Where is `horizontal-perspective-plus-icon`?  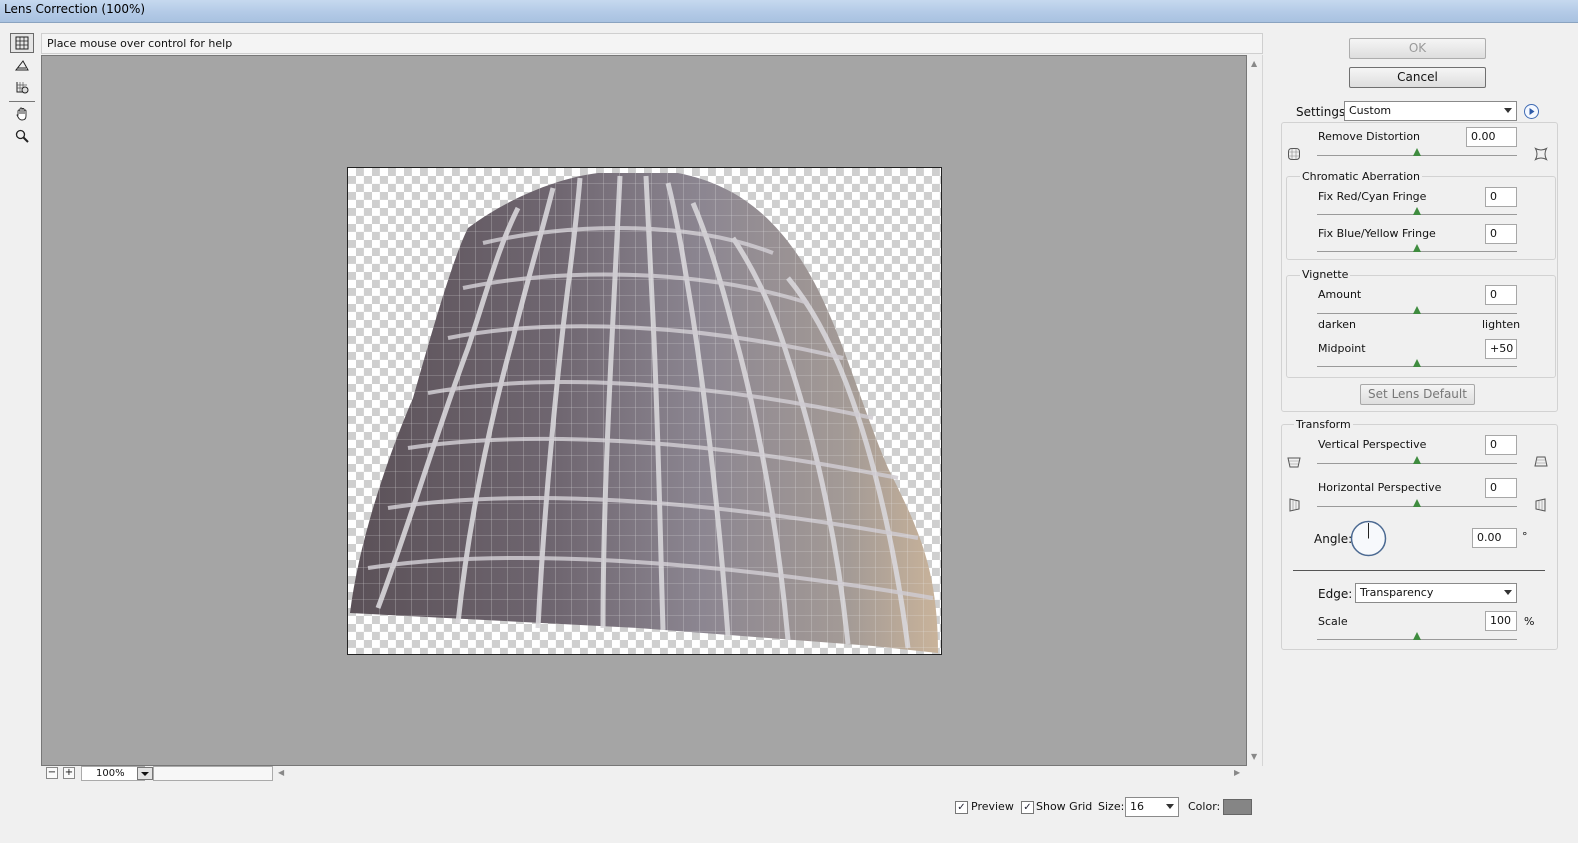
horizontal-perspective-plus-icon is located at coordinates (1540, 505).